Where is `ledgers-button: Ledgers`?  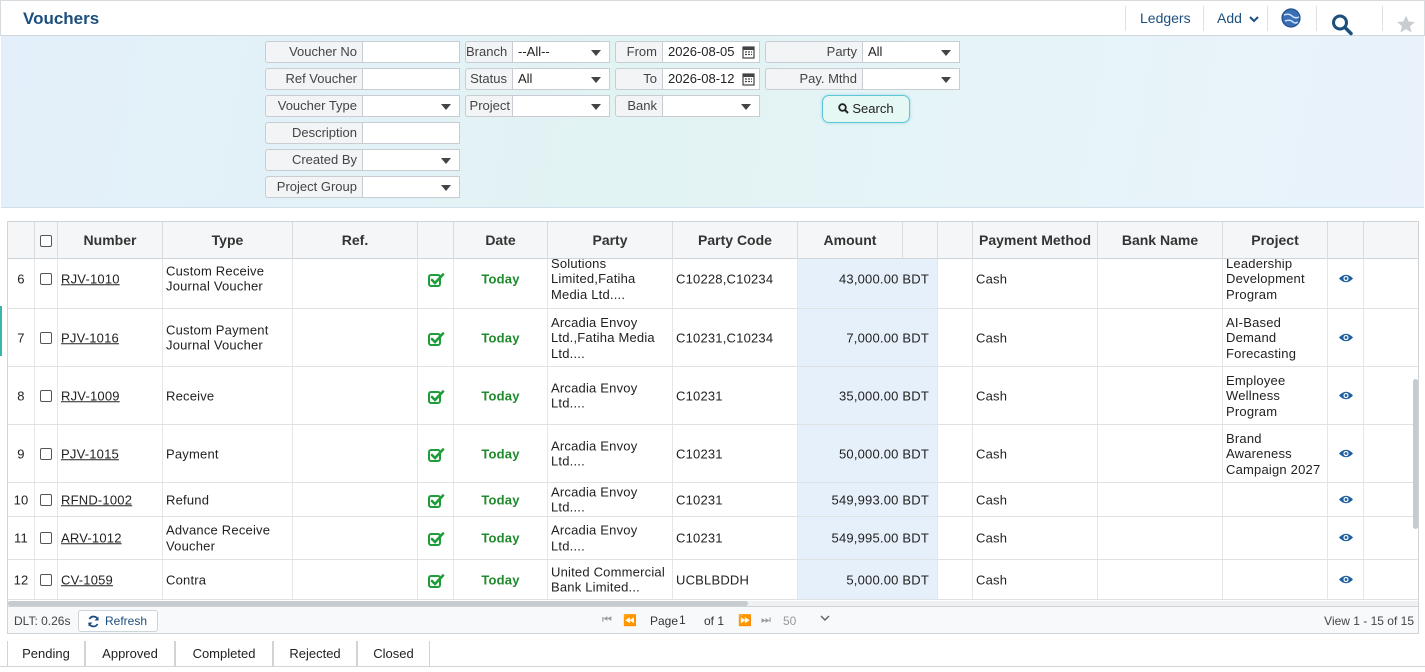
ledgers-button: Ledgers is located at coordinates (1165, 18).